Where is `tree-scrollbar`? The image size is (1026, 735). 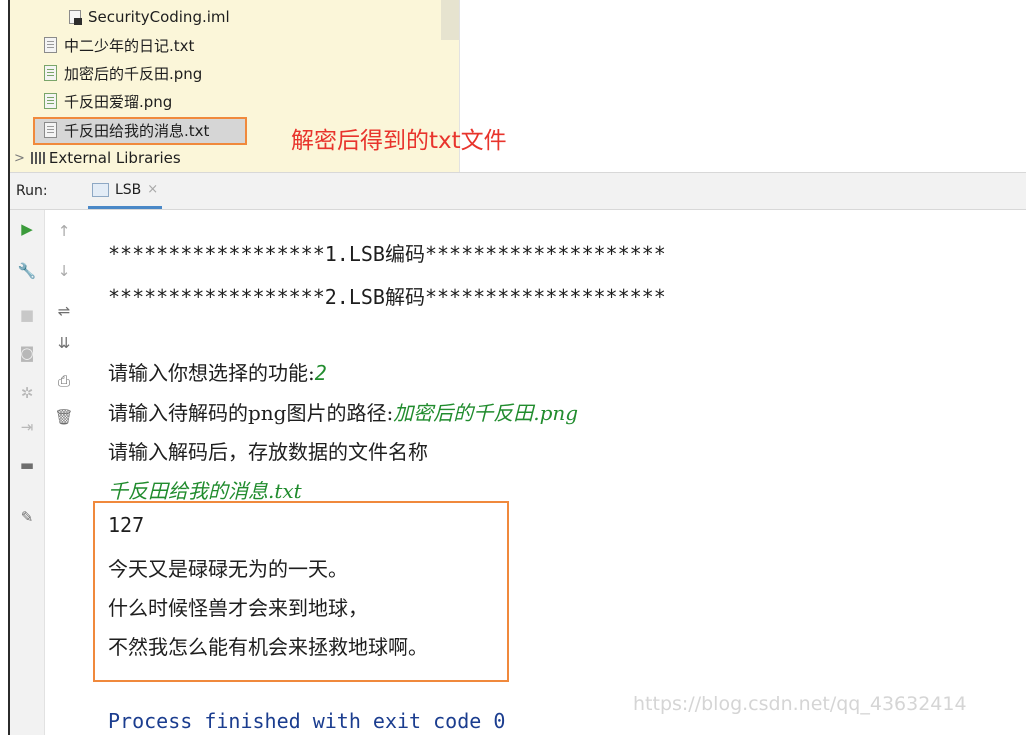
tree-scrollbar is located at coordinates (450, 20).